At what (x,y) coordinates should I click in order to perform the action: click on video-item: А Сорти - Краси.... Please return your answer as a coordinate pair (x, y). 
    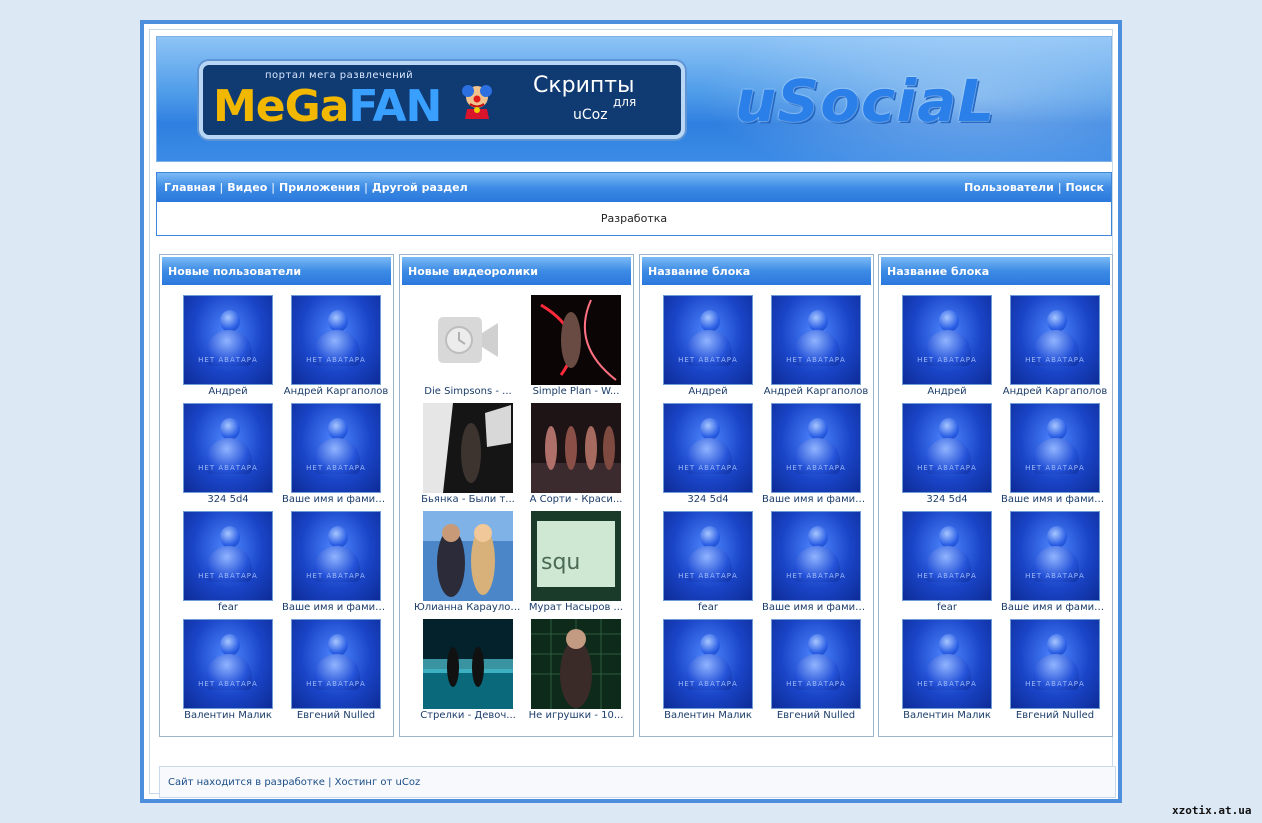
    Looking at the image, I should click on (576, 457).